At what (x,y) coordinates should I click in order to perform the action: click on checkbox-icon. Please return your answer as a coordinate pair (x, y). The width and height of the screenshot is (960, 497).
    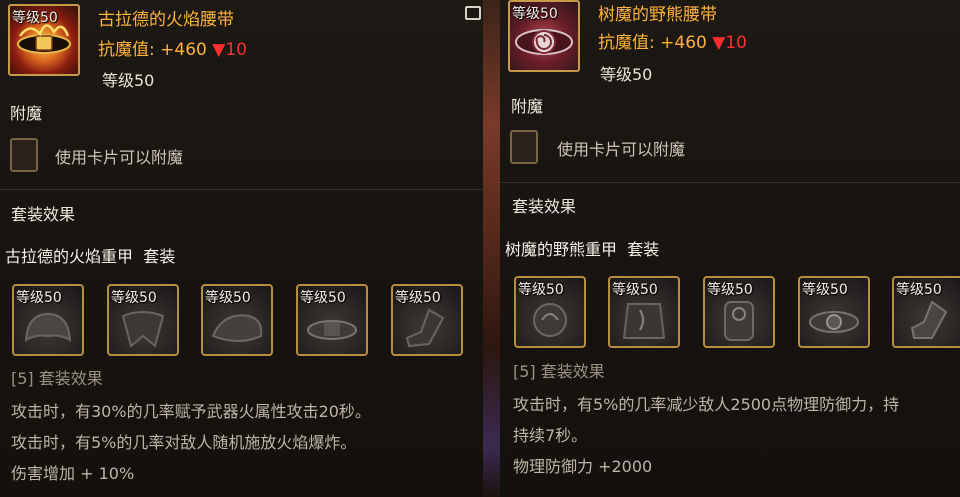
    Looking at the image, I should click on (473, 13).